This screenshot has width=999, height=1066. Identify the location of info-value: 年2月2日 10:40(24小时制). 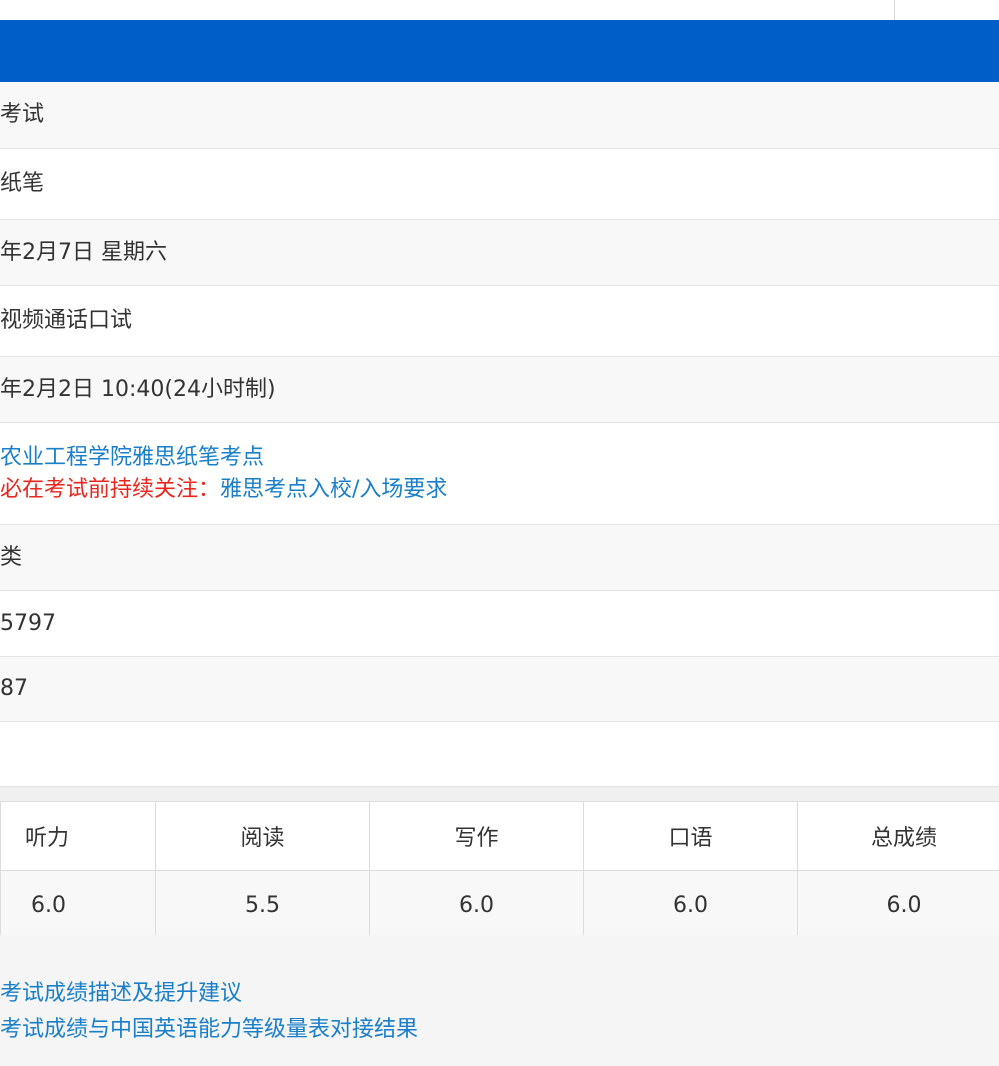
(138, 389).